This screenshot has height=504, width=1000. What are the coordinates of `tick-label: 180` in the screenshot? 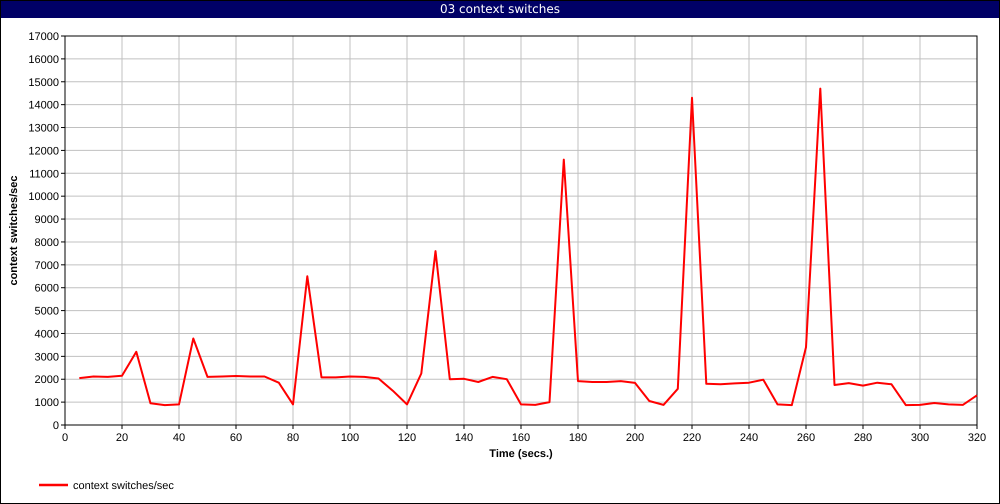 It's located at (578, 438).